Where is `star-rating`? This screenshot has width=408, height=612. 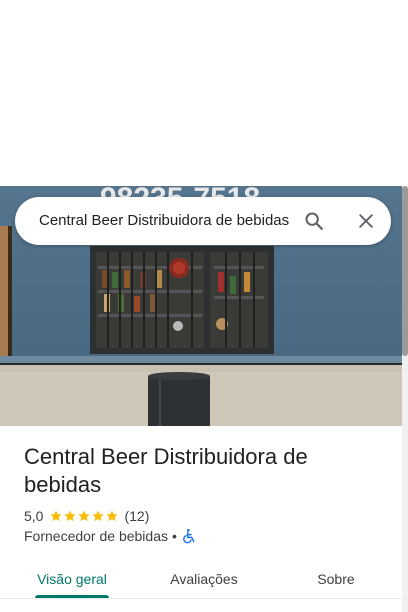
star-rating is located at coordinates (84, 516).